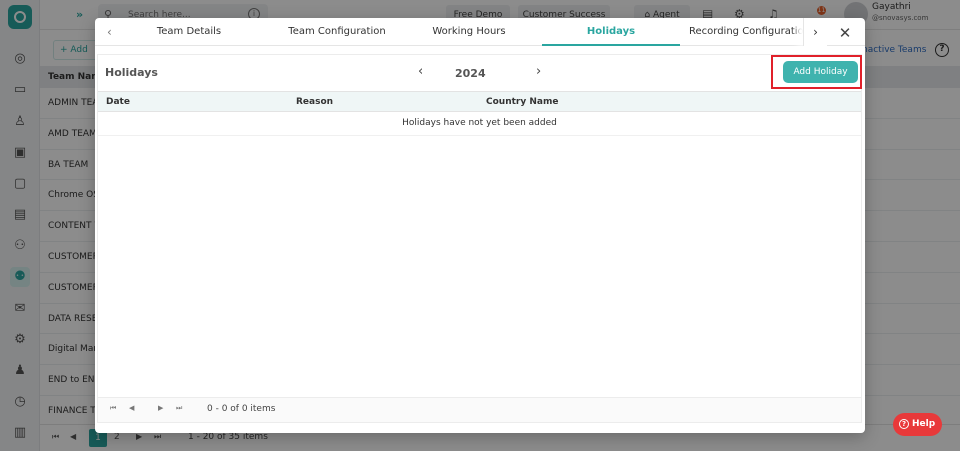 Image resolution: width=960 pixels, height=451 pixels. I want to click on previous-year-icon: ‹, so click(420, 71).